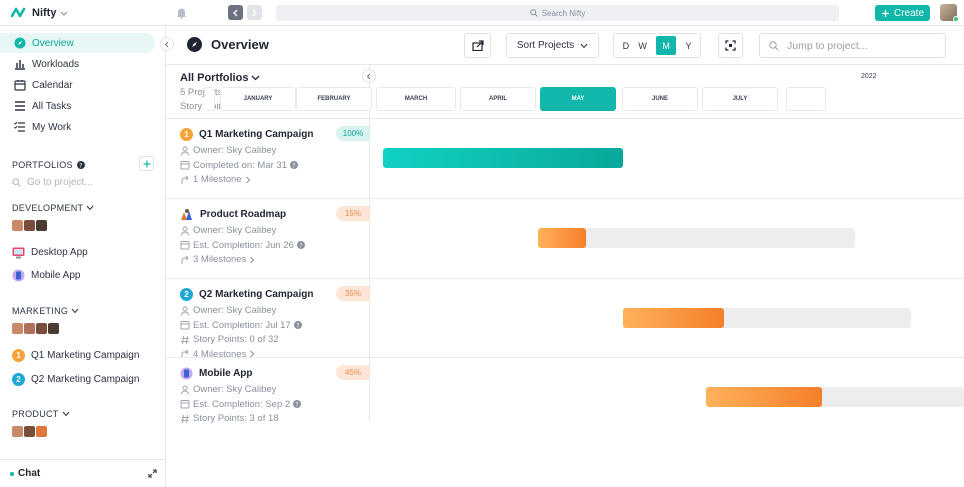 The image size is (964, 487). What do you see at coordinates (46, 275) in the screenshot?
I see `project-mobile-app: Mobile App` at bounding box center [46, 275].